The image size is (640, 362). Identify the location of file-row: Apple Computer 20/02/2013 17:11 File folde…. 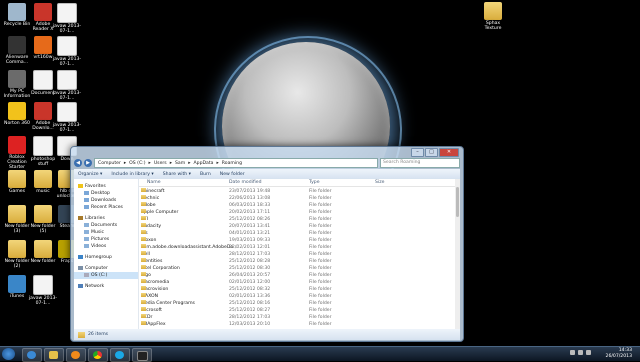
(299, 212).